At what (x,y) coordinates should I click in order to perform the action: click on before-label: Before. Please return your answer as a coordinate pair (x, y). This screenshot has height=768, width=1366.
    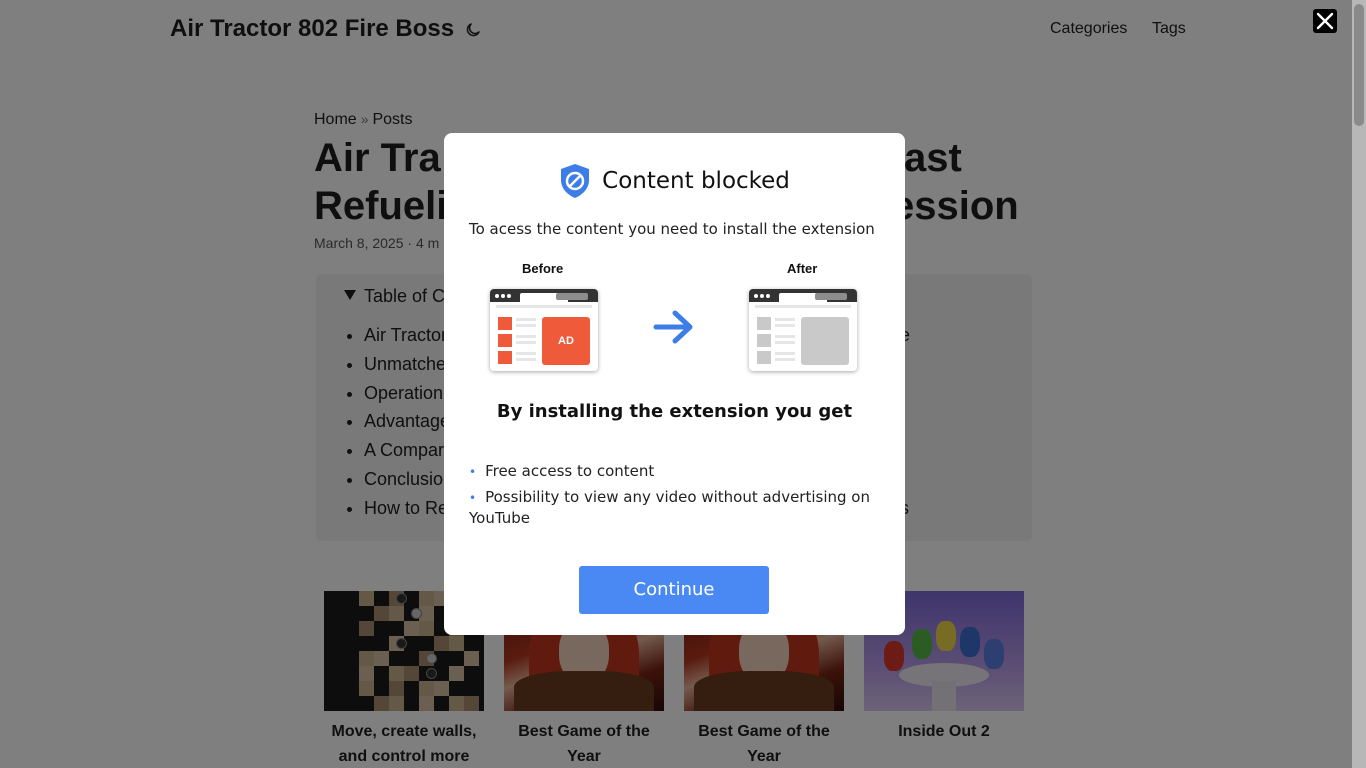
    Looking at the image, I should click on (543, 268).